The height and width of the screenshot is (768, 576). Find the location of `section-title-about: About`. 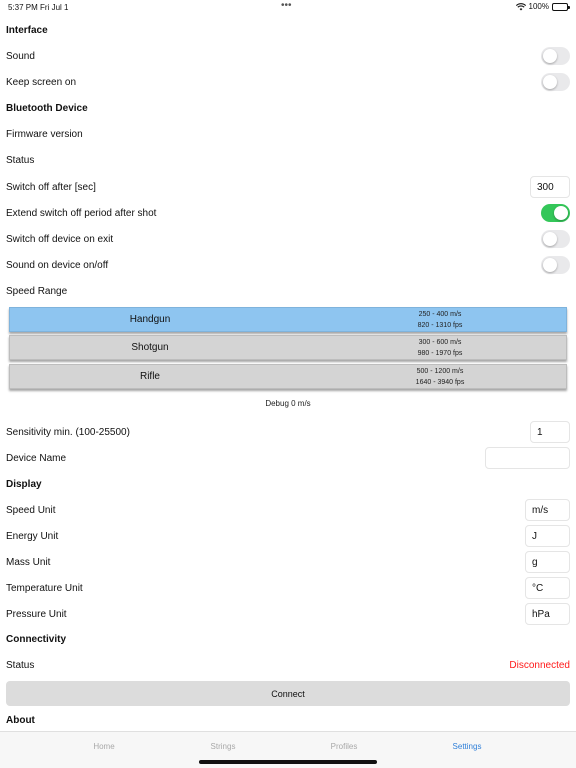

section-title-about: About is located at coordinates (20, 720).